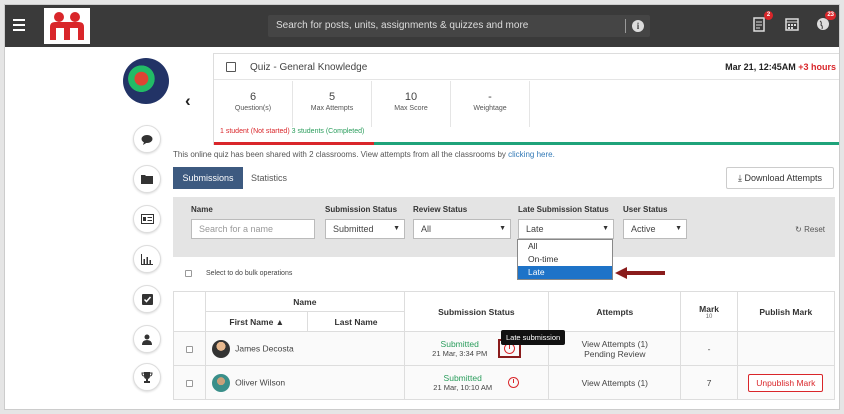 This screenshot has height=414, width=844. I want to click on avatar, so click(221, 348).